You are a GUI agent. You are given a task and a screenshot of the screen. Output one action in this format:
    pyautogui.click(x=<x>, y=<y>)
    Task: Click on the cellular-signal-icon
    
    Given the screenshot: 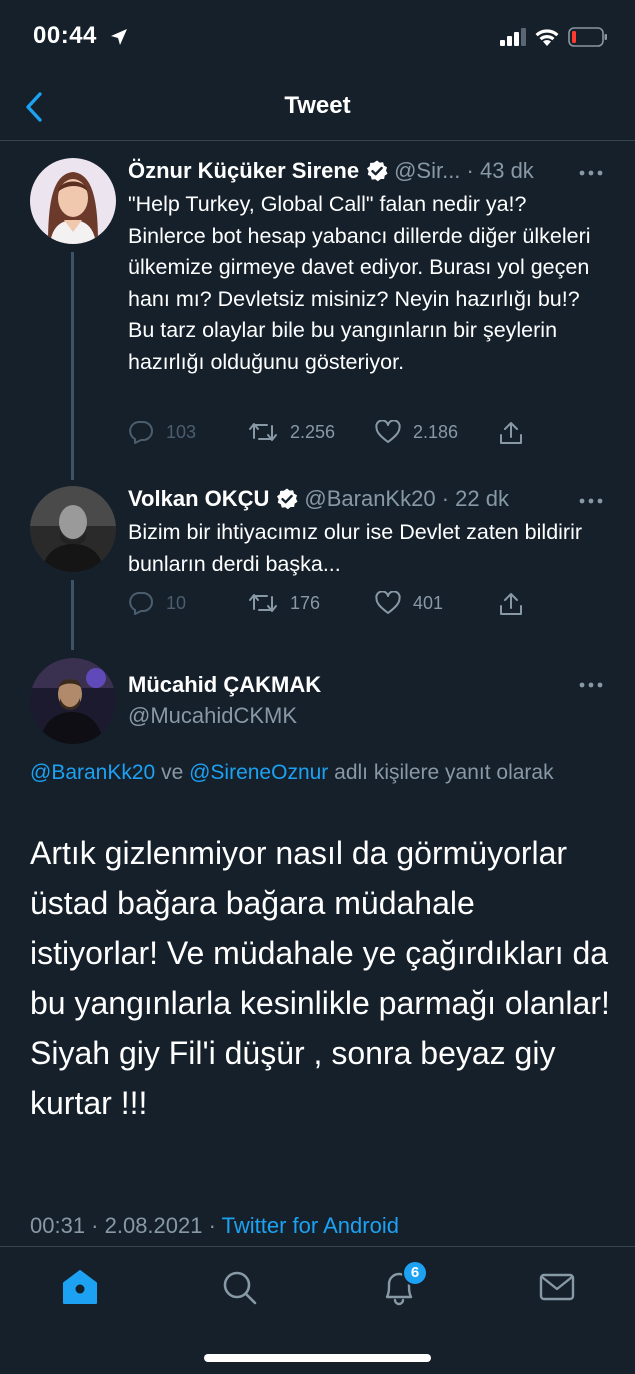 What is the action you would take?
    pyautogui.click(x=513, y=37)
    